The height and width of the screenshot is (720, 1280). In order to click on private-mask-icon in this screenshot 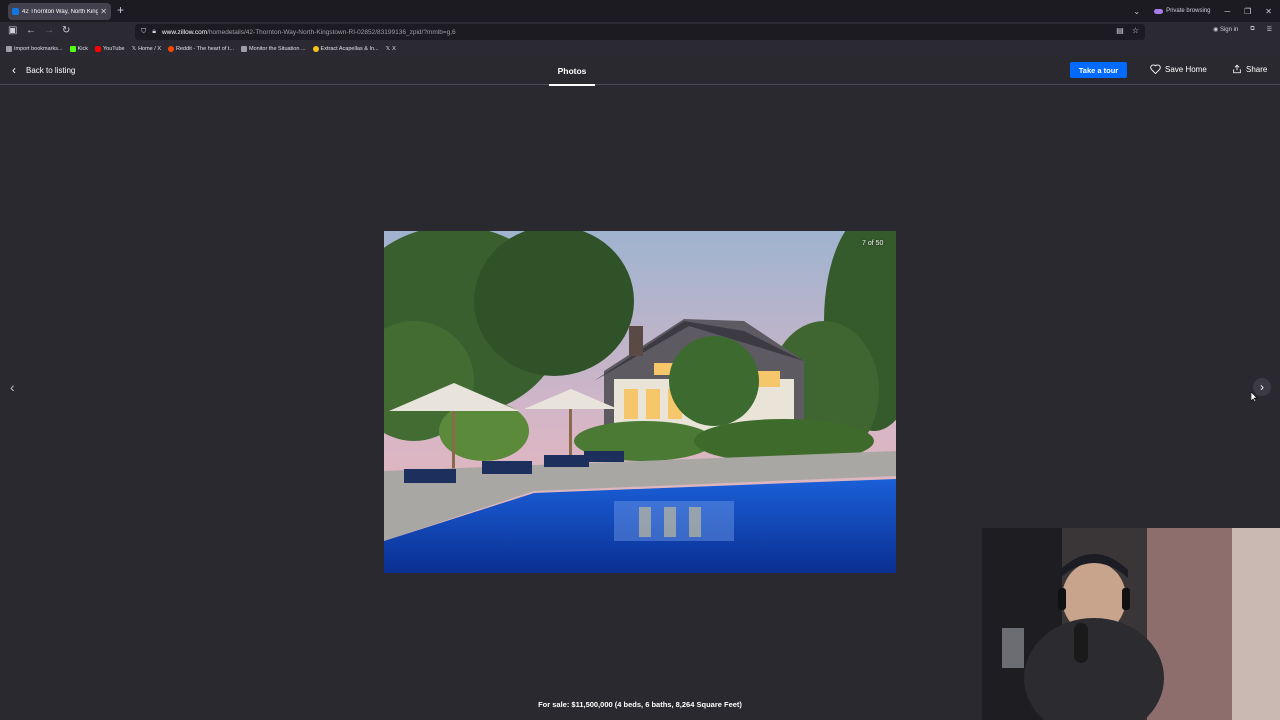, I will do `click(1159, 11)`.